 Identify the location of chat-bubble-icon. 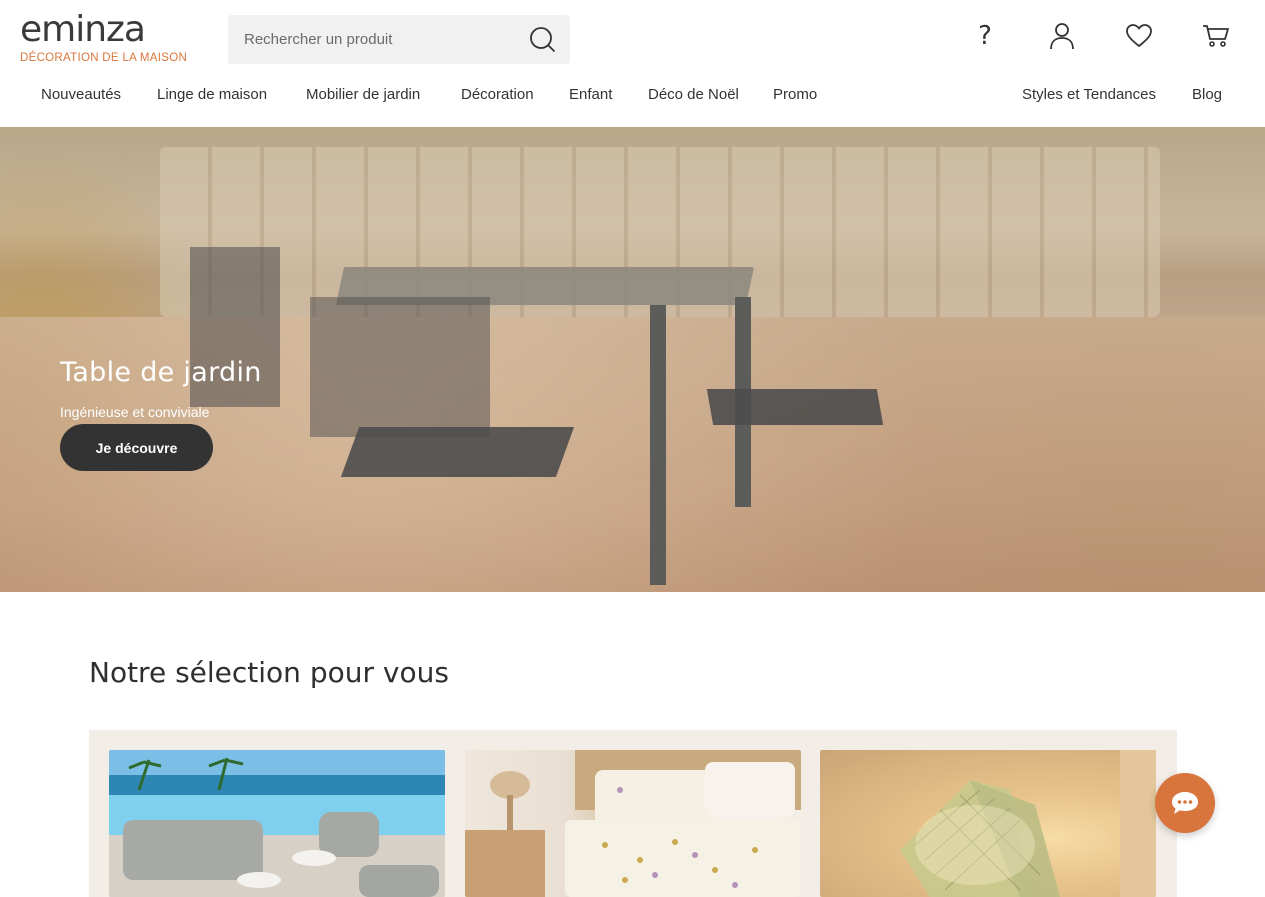
(1185, 803).